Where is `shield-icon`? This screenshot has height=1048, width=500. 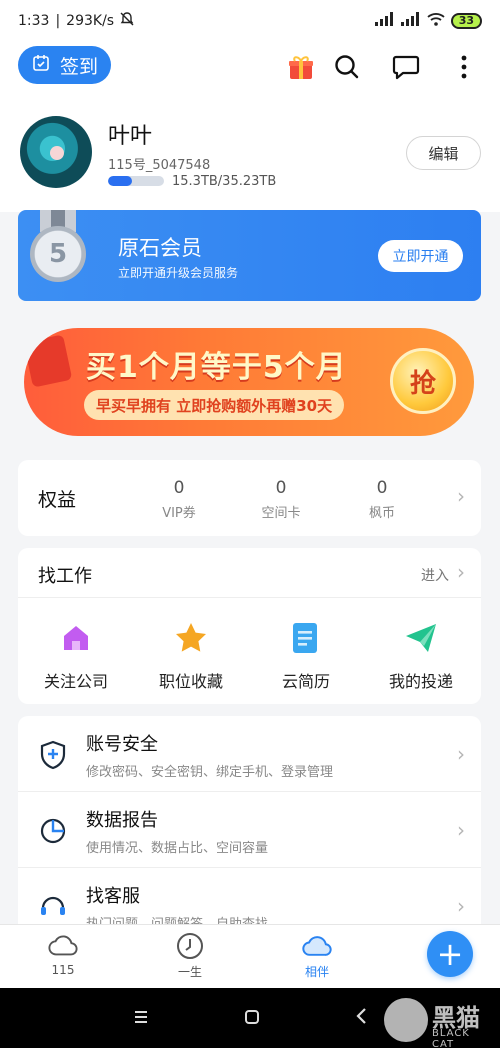 shield-icon is located at coordinates (53, 755).